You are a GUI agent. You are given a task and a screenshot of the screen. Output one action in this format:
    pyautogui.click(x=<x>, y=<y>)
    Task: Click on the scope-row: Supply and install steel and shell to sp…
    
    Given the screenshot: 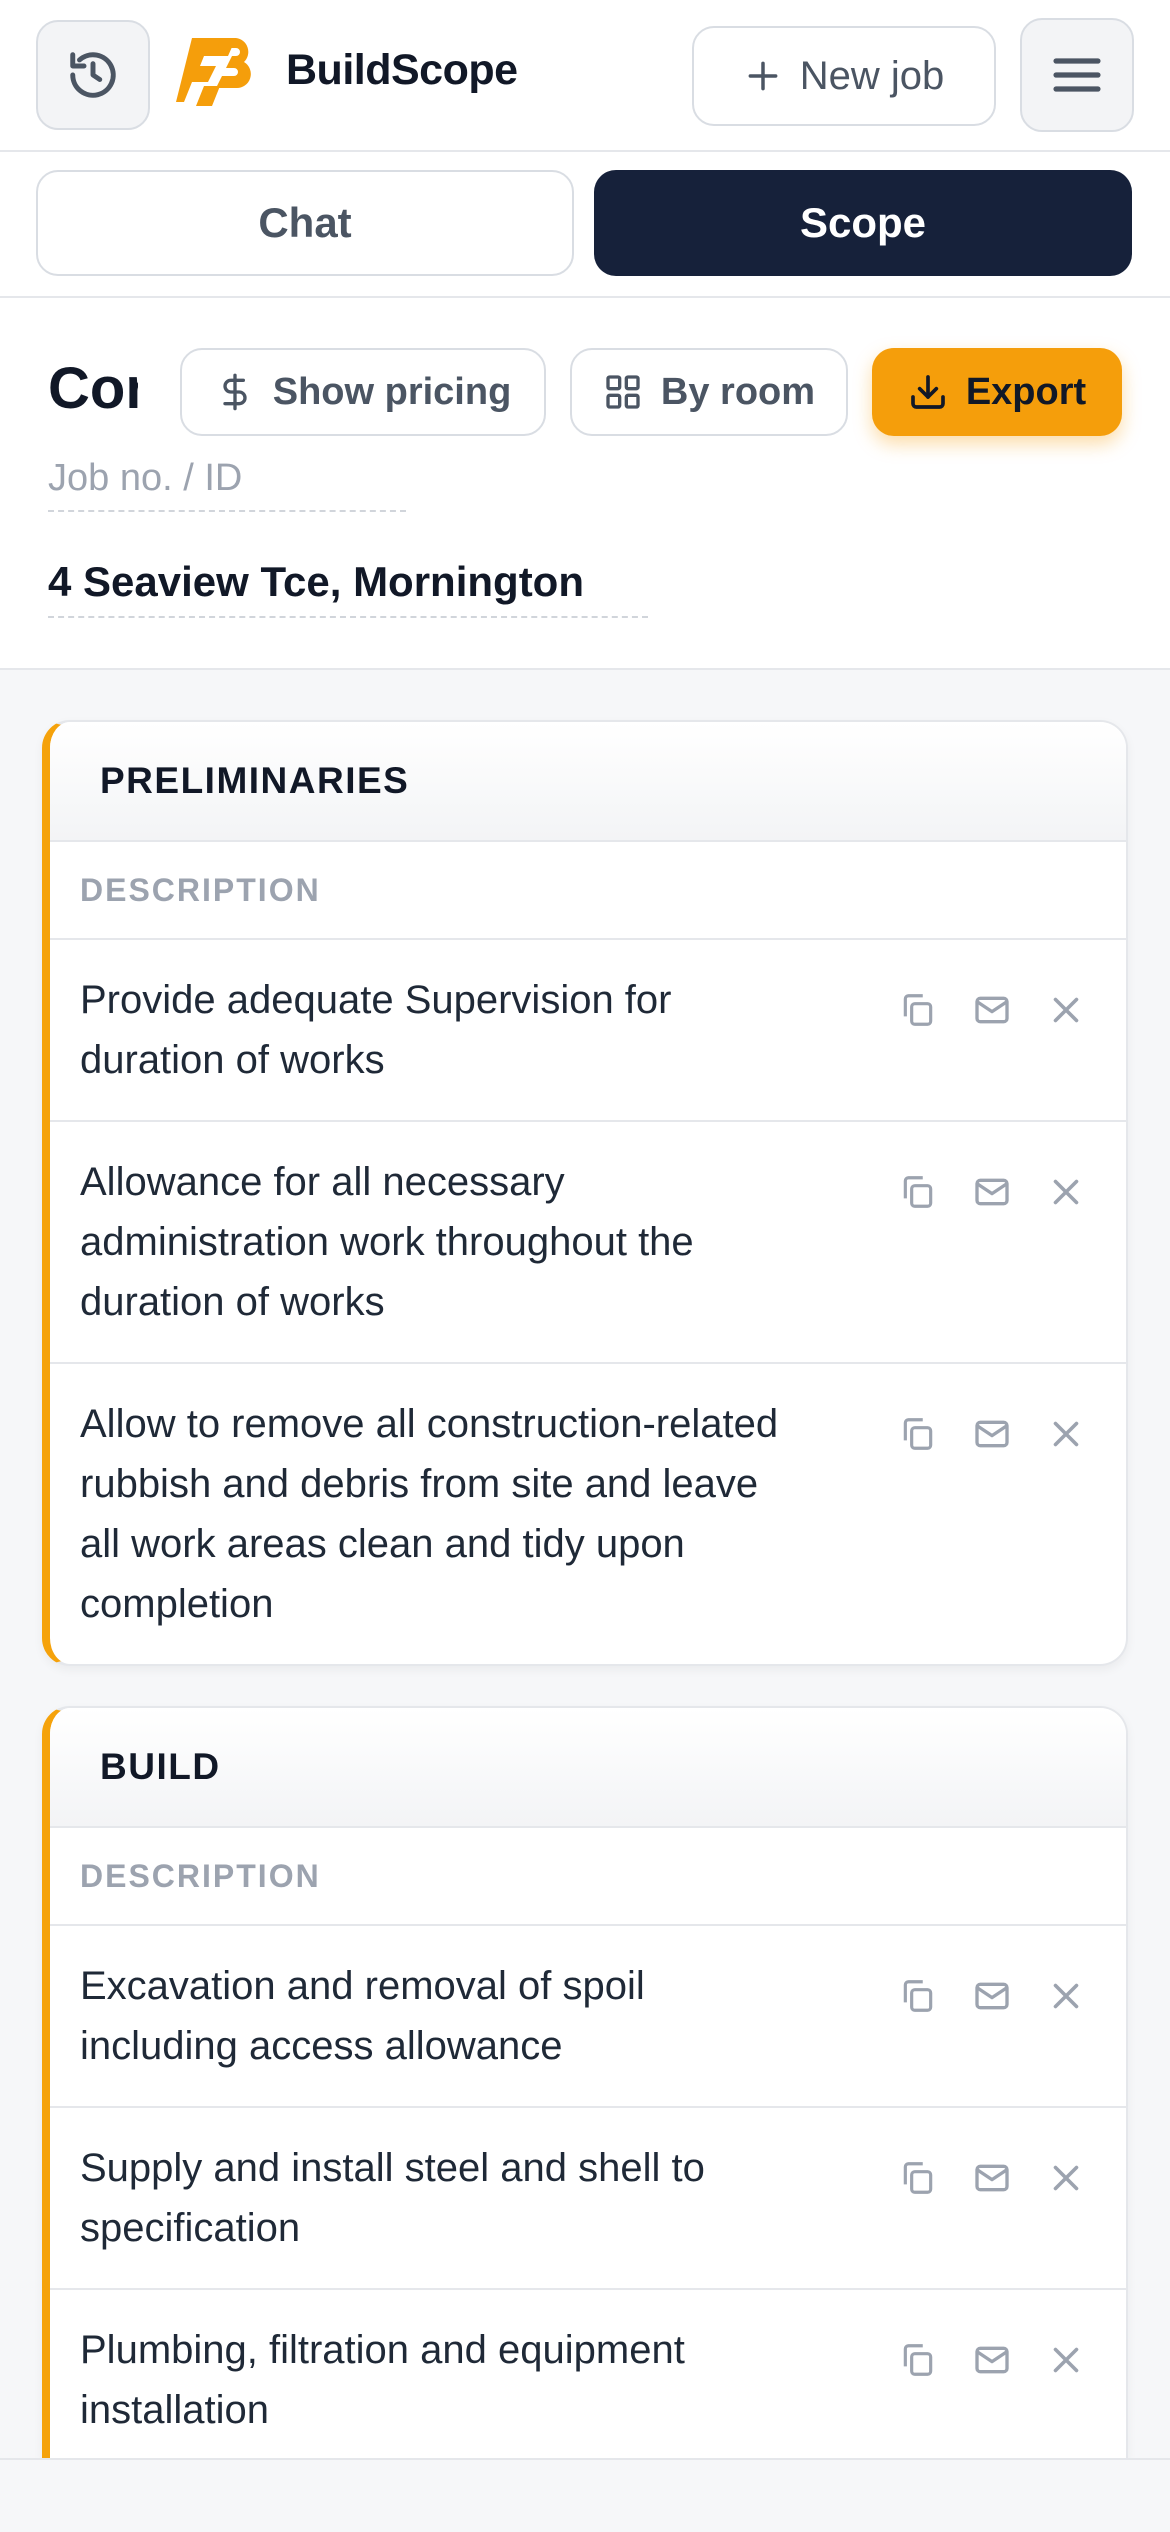 What is the action you would take?
    pyautogui.click(x=588, y=2199)
    